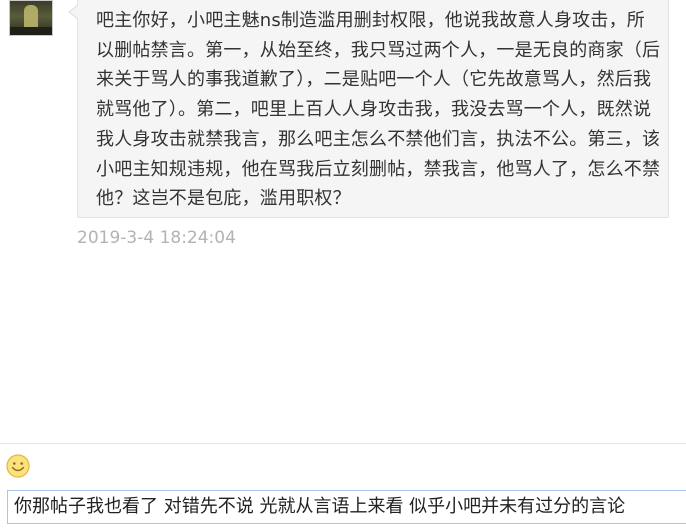 The width and height of the screenshot is (686, 530). Describe the element at coordinates (74, 12) in the screenshot. I see `bubble-arrow-fill` at that location.